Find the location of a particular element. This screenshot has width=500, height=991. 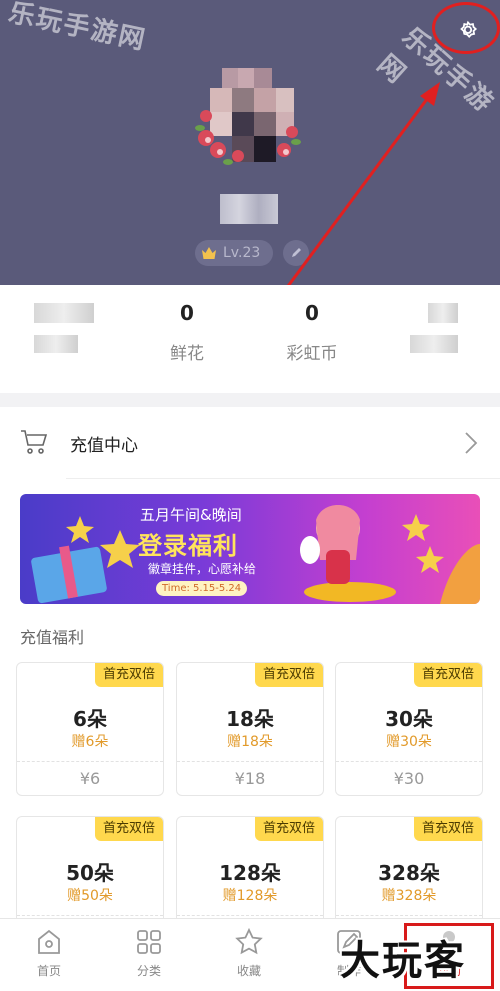

card-bonus: 赠328朵 is located at coordinates (409, 896).